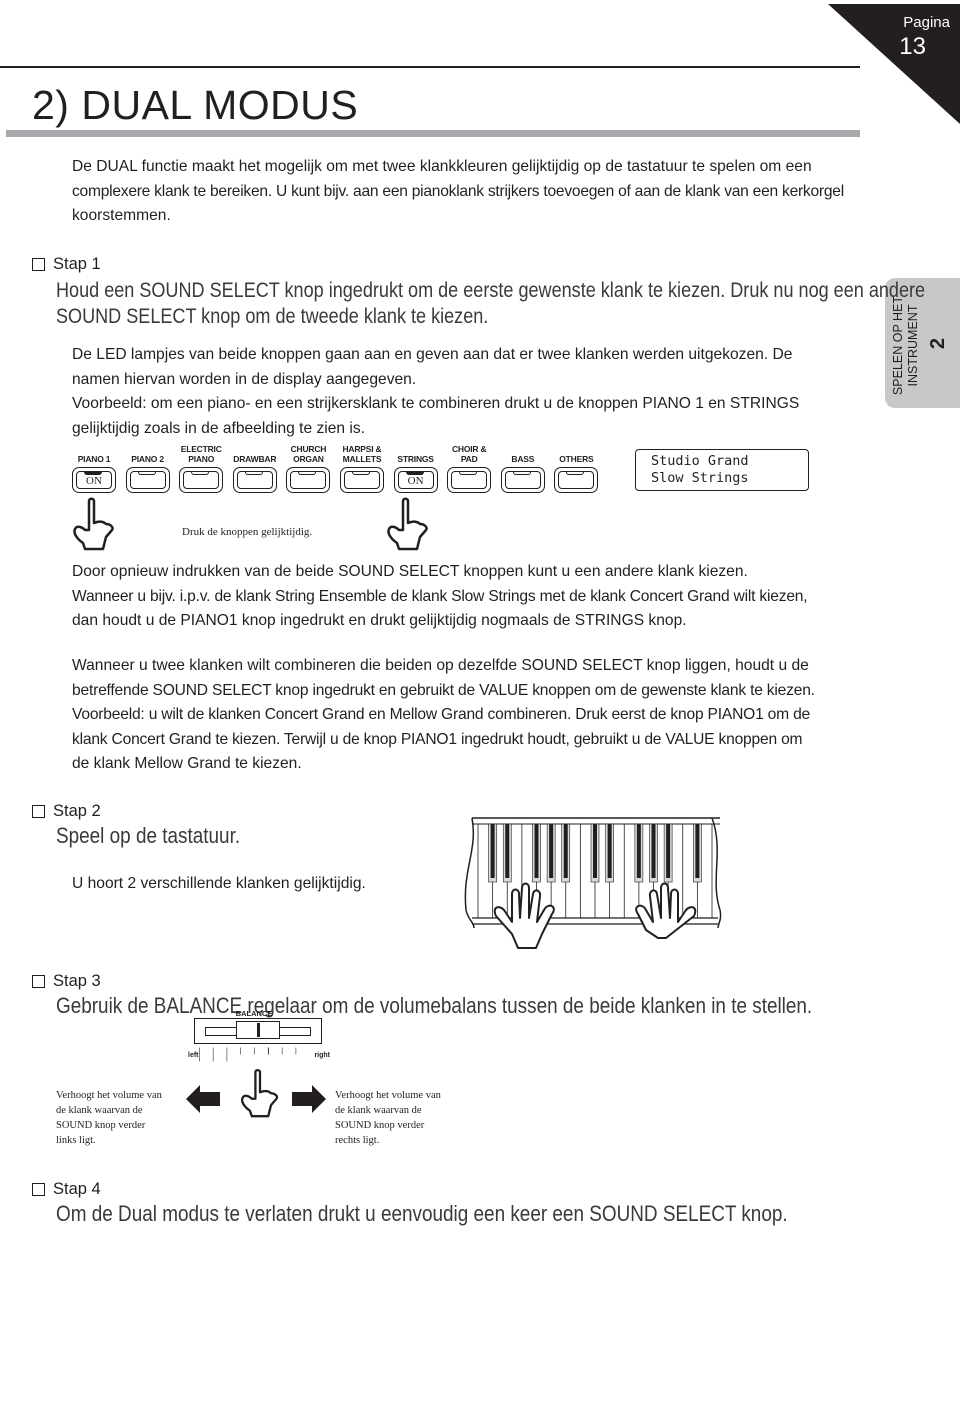  I want to click on arrow-right-icon, so click(308, 1101).